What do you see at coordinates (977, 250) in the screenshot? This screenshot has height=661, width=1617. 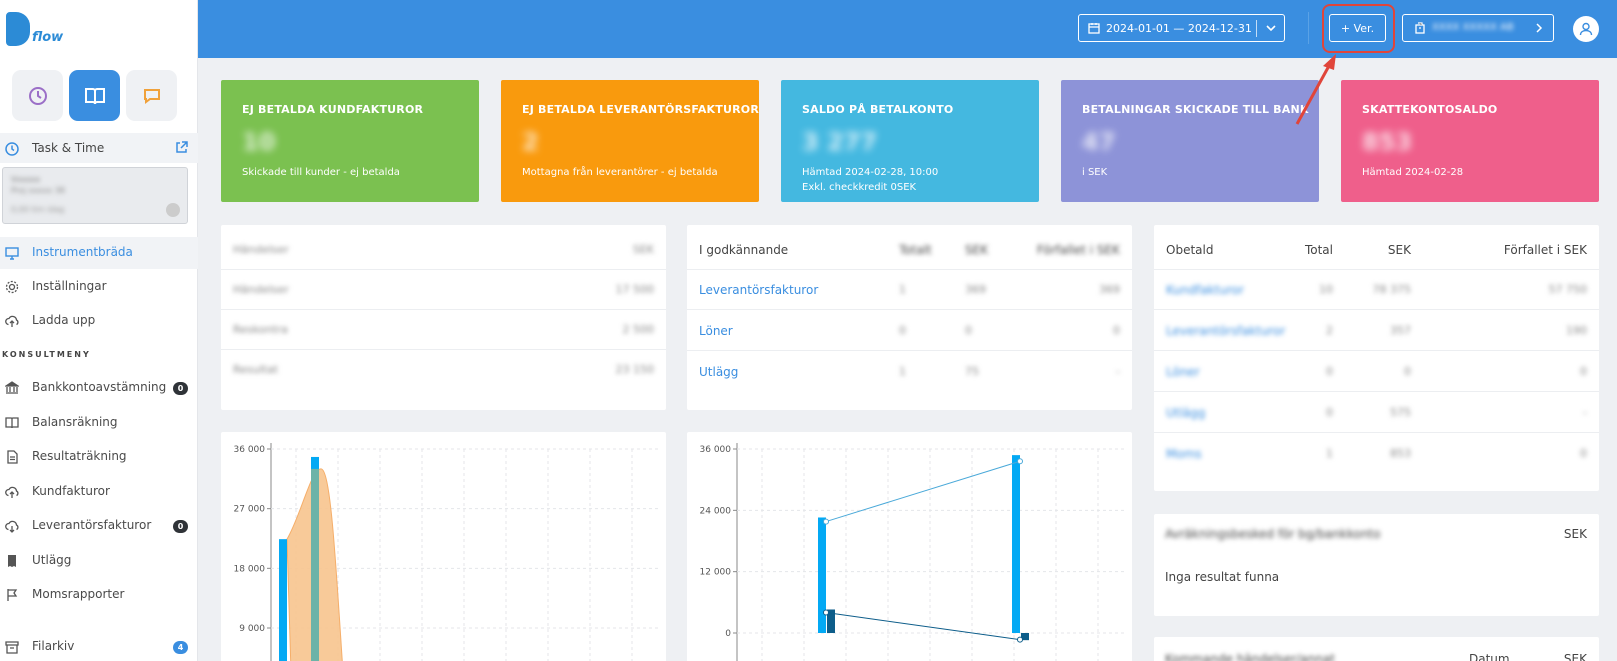 I see `column-header: SEK` at bounding box center [977, 250].